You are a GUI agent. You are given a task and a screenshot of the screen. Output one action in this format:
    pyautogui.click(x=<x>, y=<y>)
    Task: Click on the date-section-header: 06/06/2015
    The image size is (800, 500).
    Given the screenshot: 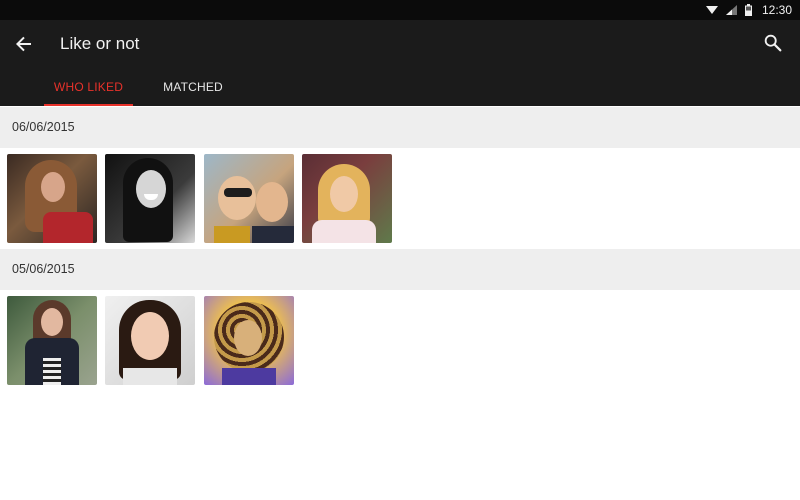 What is the action you would take?
    pyautogui.click(x=400, y=127)
    